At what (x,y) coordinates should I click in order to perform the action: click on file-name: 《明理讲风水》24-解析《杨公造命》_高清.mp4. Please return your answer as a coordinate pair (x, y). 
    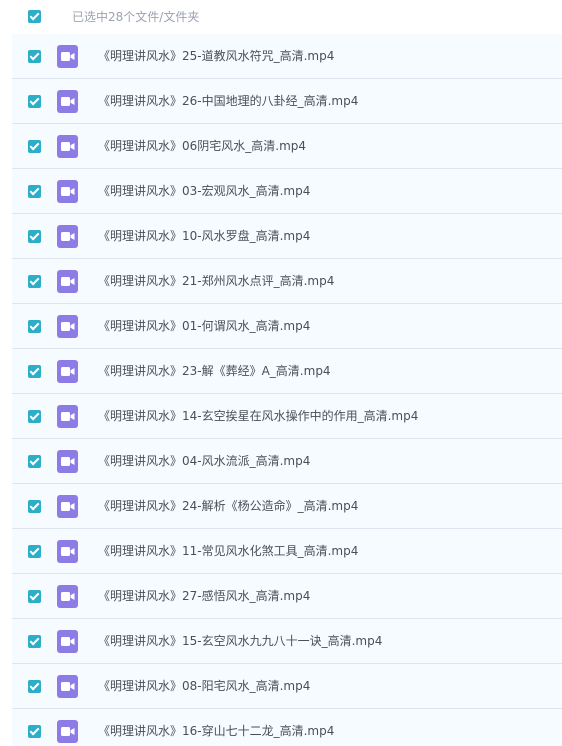
    Looking at the image, I should click on (228, 506).